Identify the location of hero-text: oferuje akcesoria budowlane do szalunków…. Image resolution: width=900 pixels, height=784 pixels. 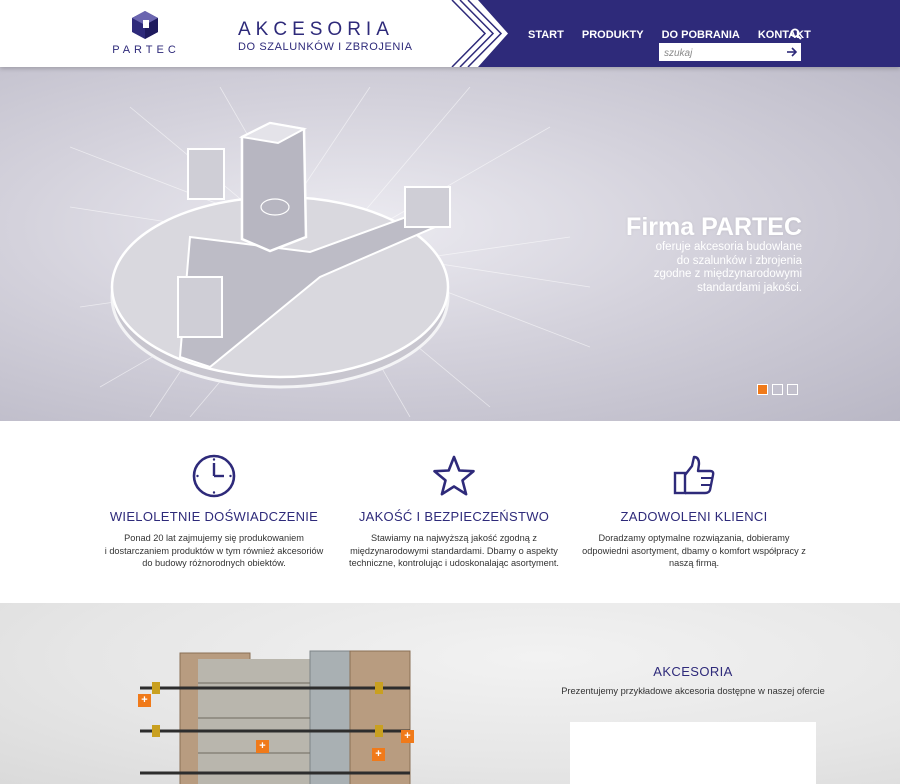
(702, 268).